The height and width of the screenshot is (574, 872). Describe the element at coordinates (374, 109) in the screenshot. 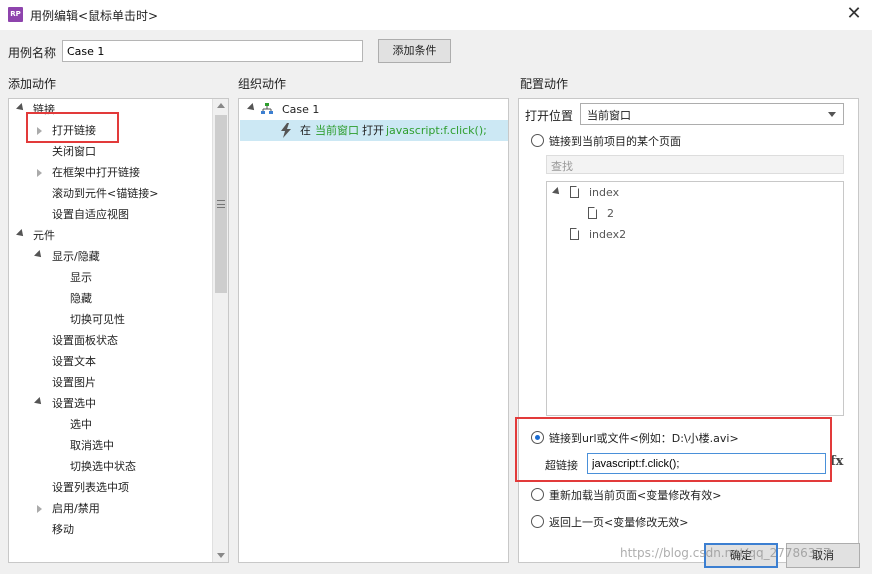

I see `case-row: Case 1` at that location.